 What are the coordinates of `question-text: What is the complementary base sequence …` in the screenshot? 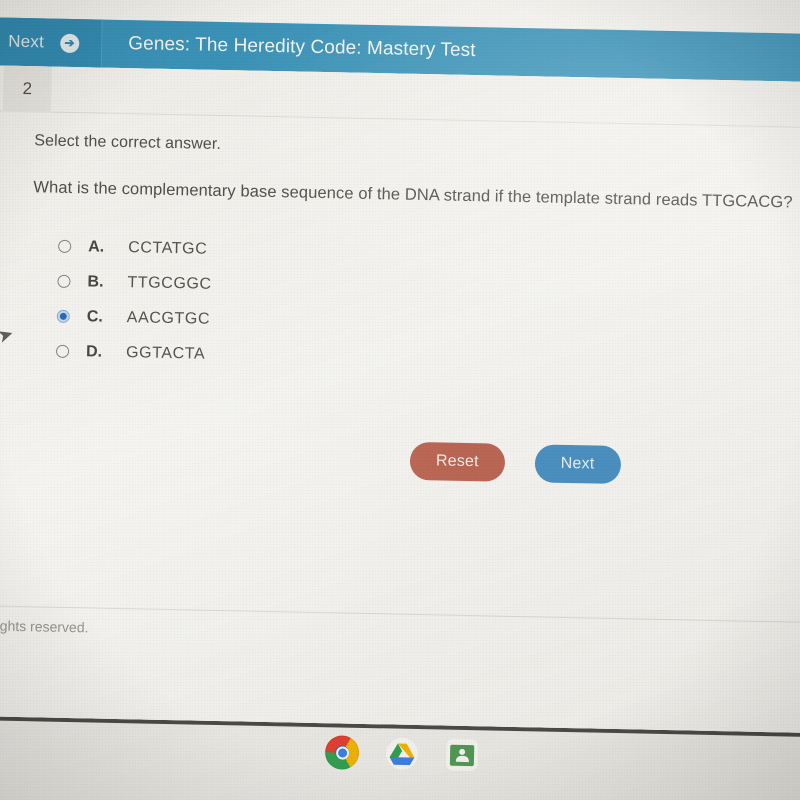 It's located at (413, 195).